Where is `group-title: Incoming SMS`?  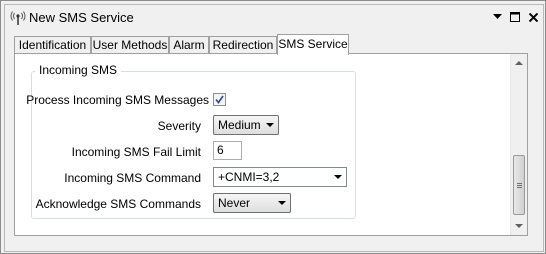 group-title: Incoming SMS is located at coordinates (78, 70).